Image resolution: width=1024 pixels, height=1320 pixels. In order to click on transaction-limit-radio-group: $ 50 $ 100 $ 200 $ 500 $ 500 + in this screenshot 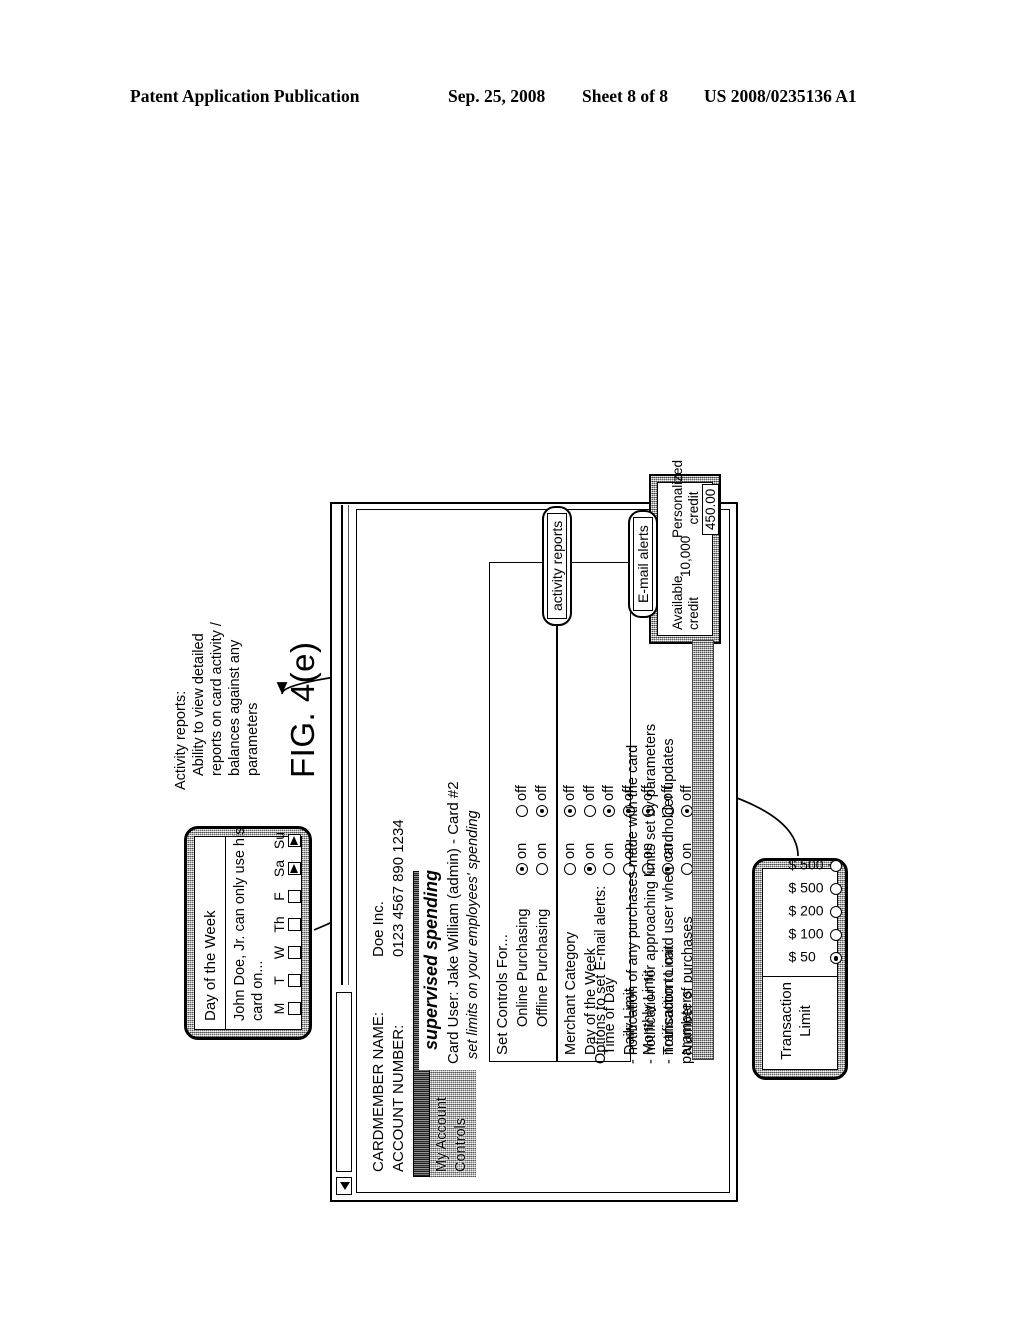, I will do `click(811, 912)`.